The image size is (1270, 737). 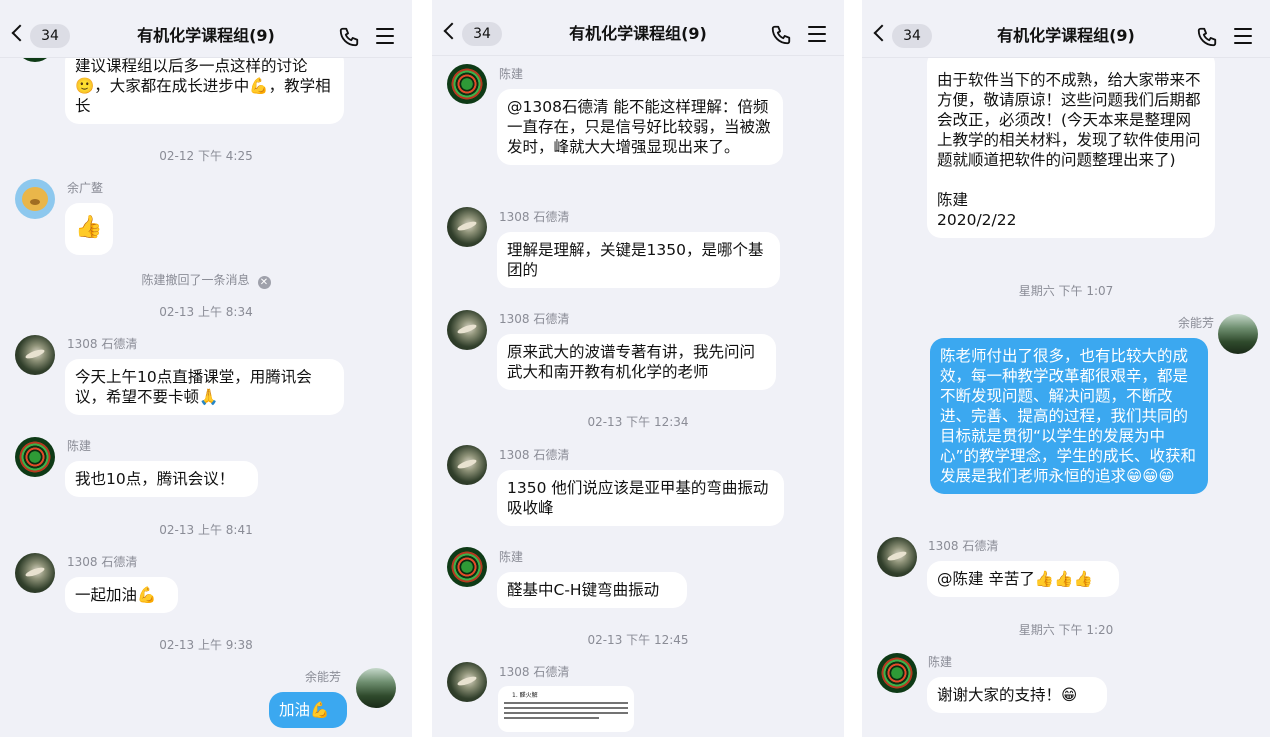 I want to click on timestamp: 02-13 上午 9:38, so click(x=206, y=645).